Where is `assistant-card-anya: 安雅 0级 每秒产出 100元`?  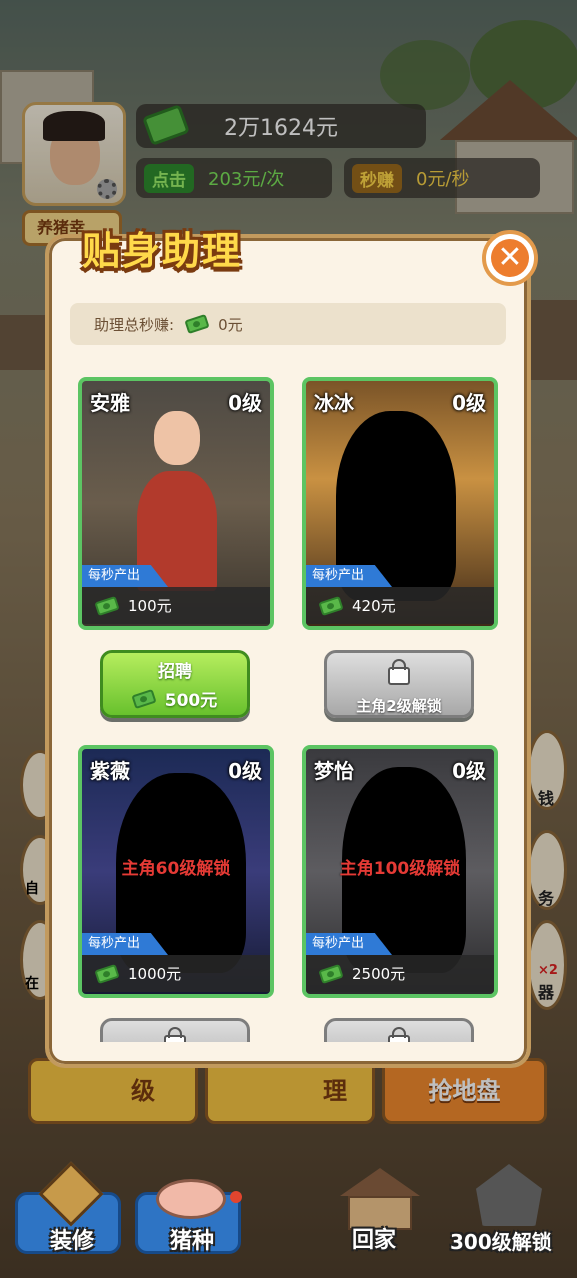 assistant-card-anya: 安雅 0级 每秒产出 100元 is located at coordinates (176, 503).